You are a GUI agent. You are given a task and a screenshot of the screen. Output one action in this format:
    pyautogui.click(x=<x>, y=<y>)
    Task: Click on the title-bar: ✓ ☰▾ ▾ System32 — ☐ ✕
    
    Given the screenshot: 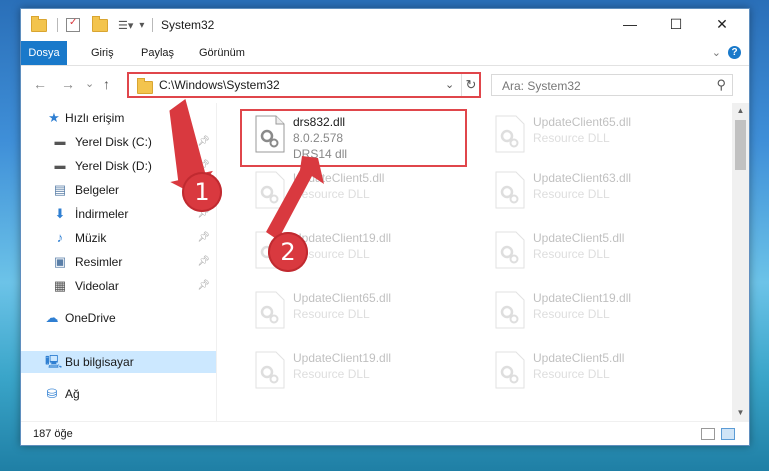 What is the action you would take?
    pyautogui.click(x=385, y=25)
    